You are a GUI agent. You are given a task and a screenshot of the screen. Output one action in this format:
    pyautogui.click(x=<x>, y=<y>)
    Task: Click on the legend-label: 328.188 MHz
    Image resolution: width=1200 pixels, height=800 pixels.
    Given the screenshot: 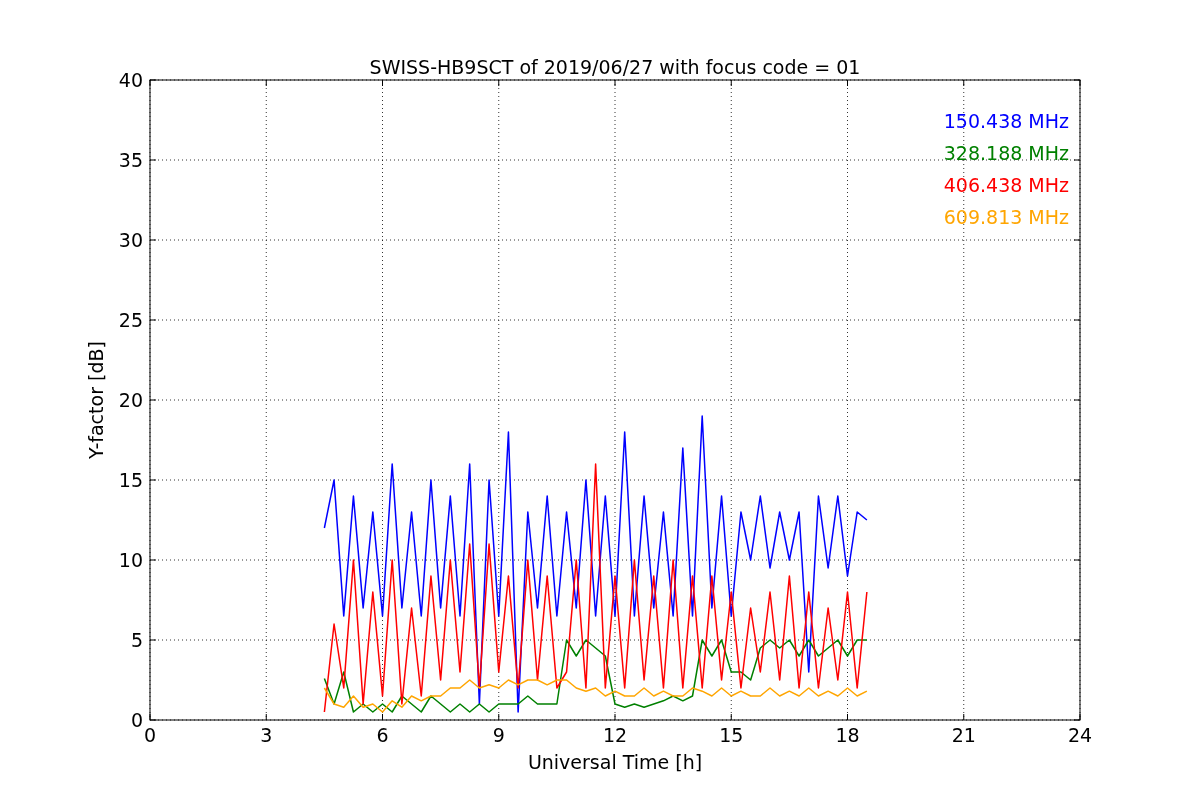 What is the action you would take?
    pyautogui.click(x=1006, y=153)
    